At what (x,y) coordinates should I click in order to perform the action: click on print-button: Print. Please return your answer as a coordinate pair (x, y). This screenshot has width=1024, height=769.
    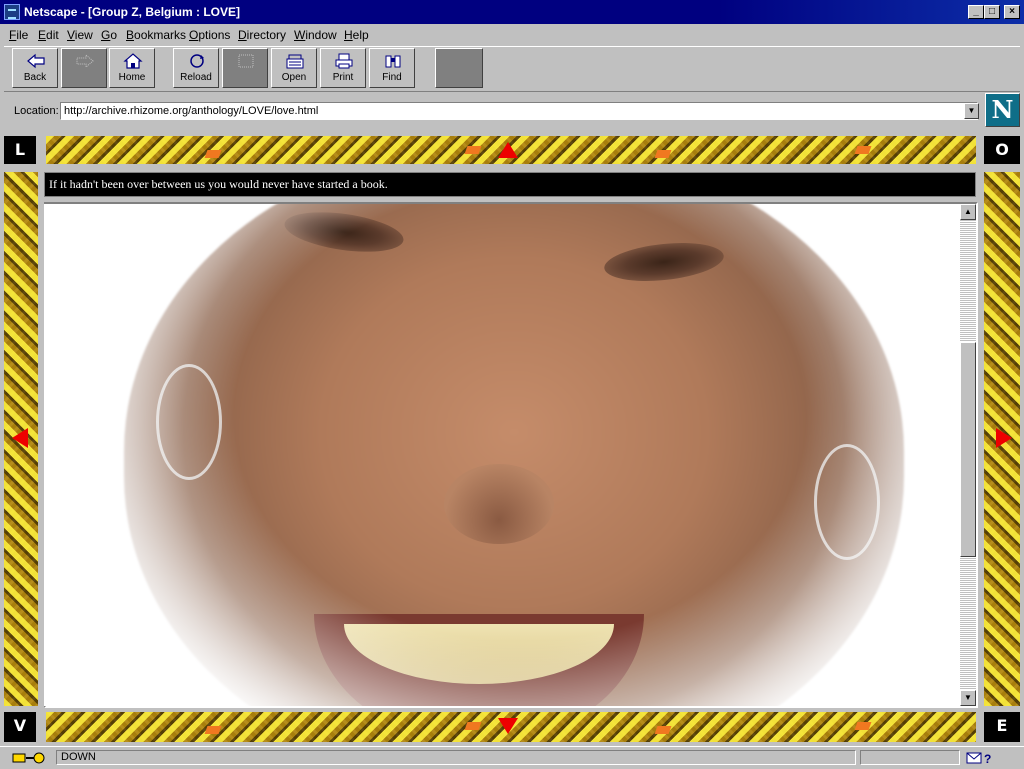
    Looking at the image, I should click on (343, 68).